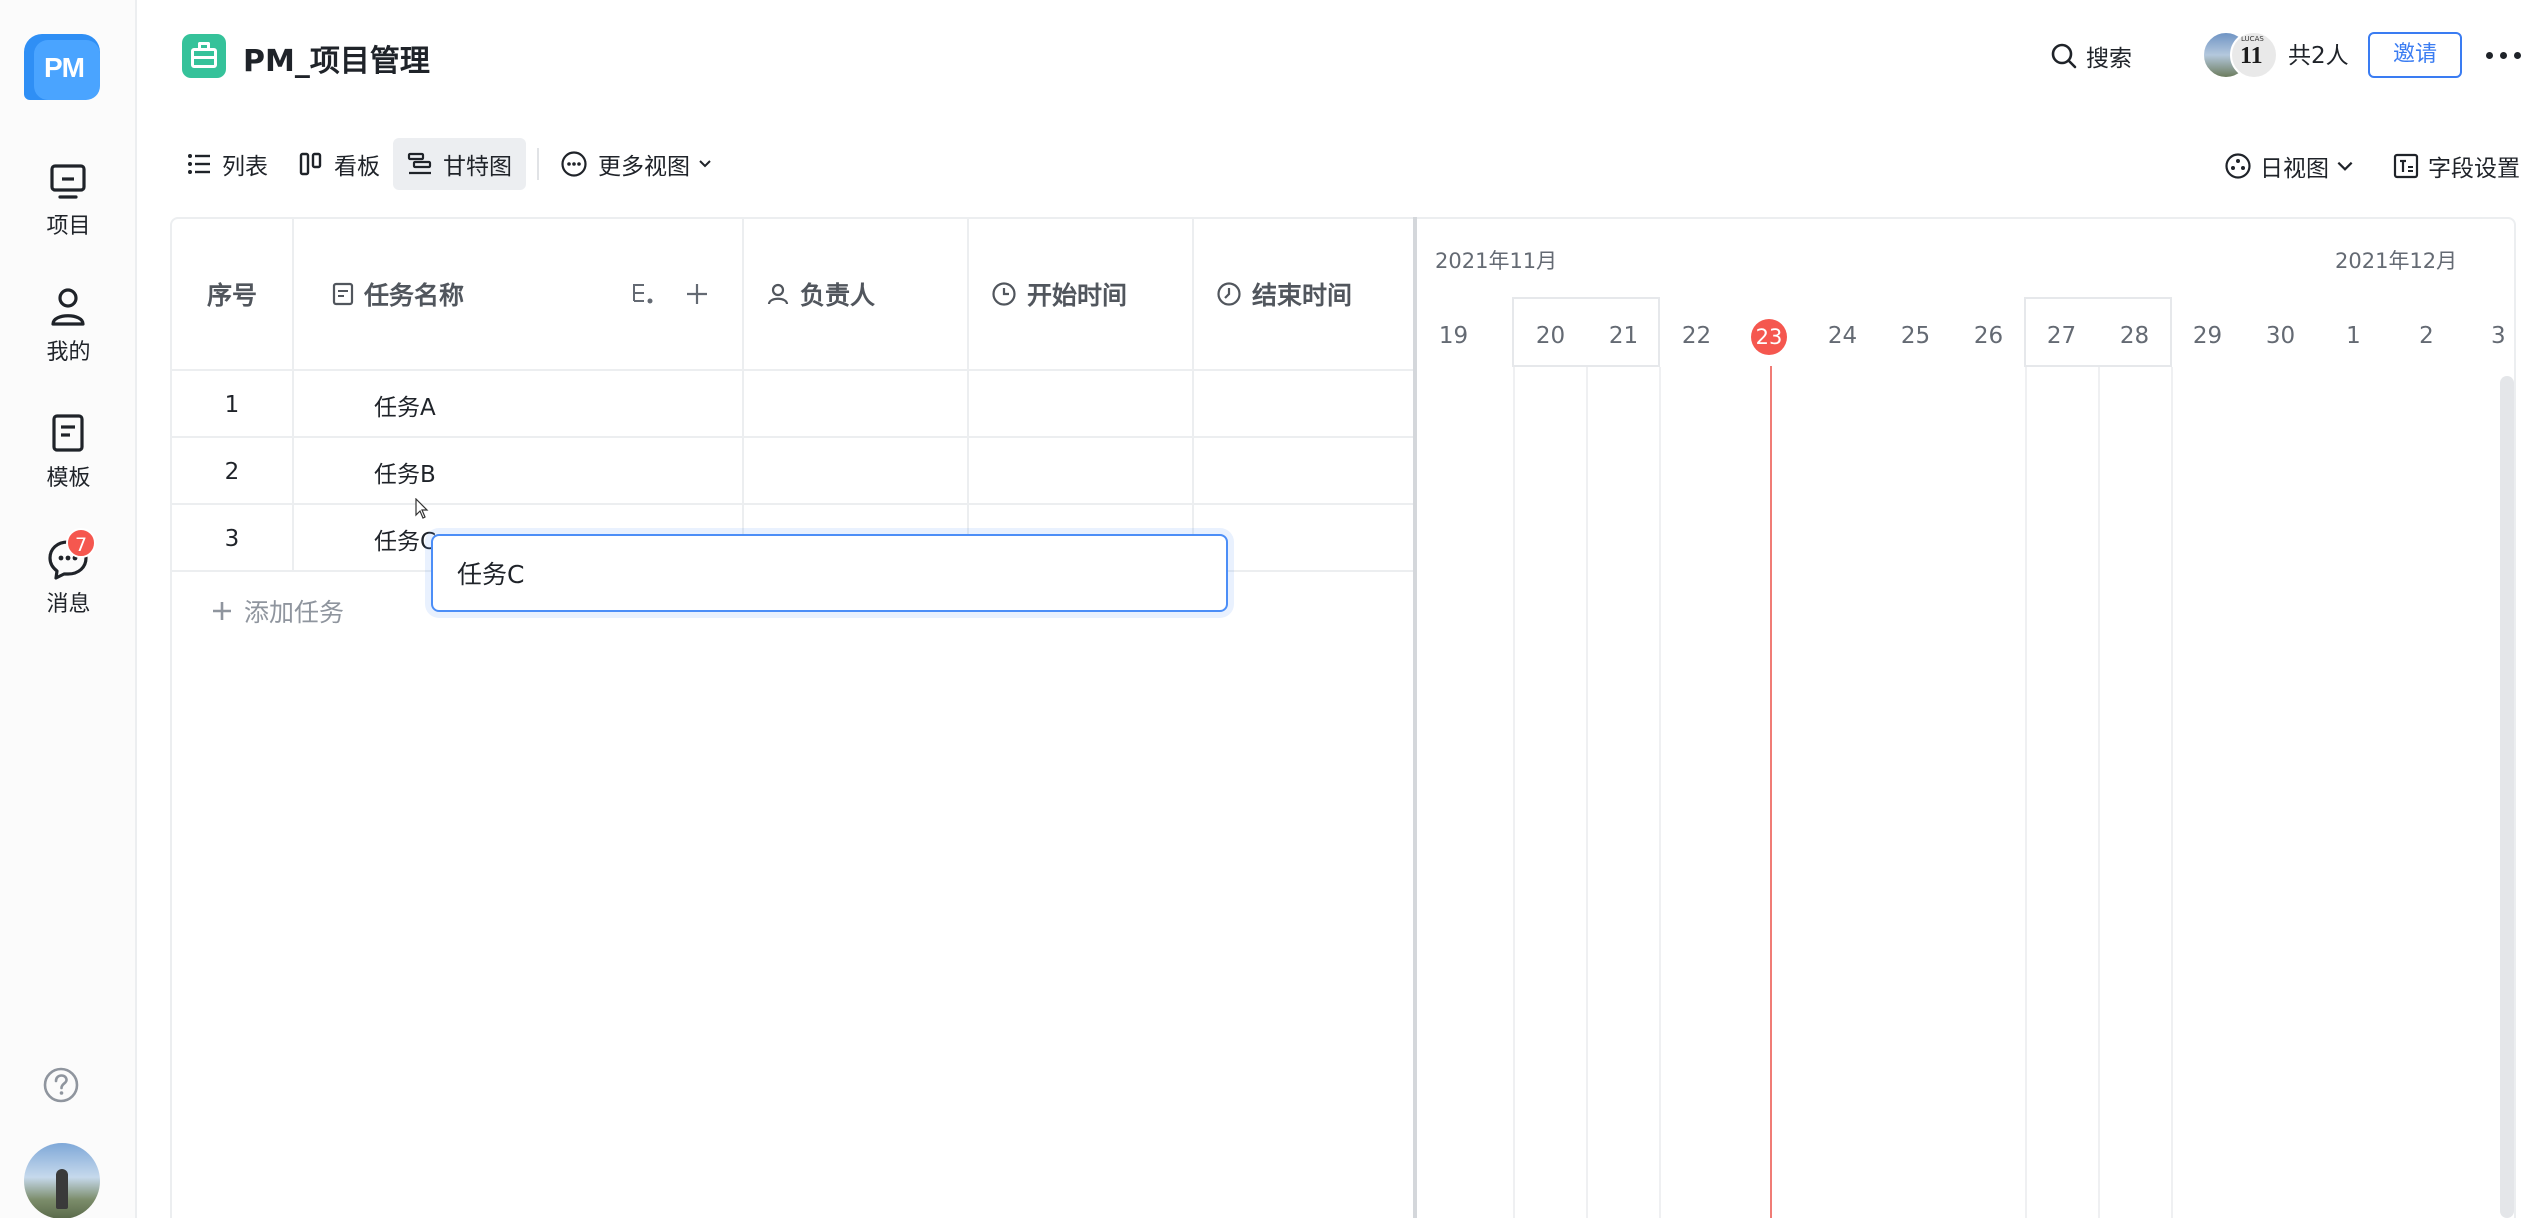 The width and height of the screenshot is (2533, 1218). What do you see at coordinates (2294, 169) in the screenshot?
I see `day-view-label: 日视图` at bounding box center [2294, 169].